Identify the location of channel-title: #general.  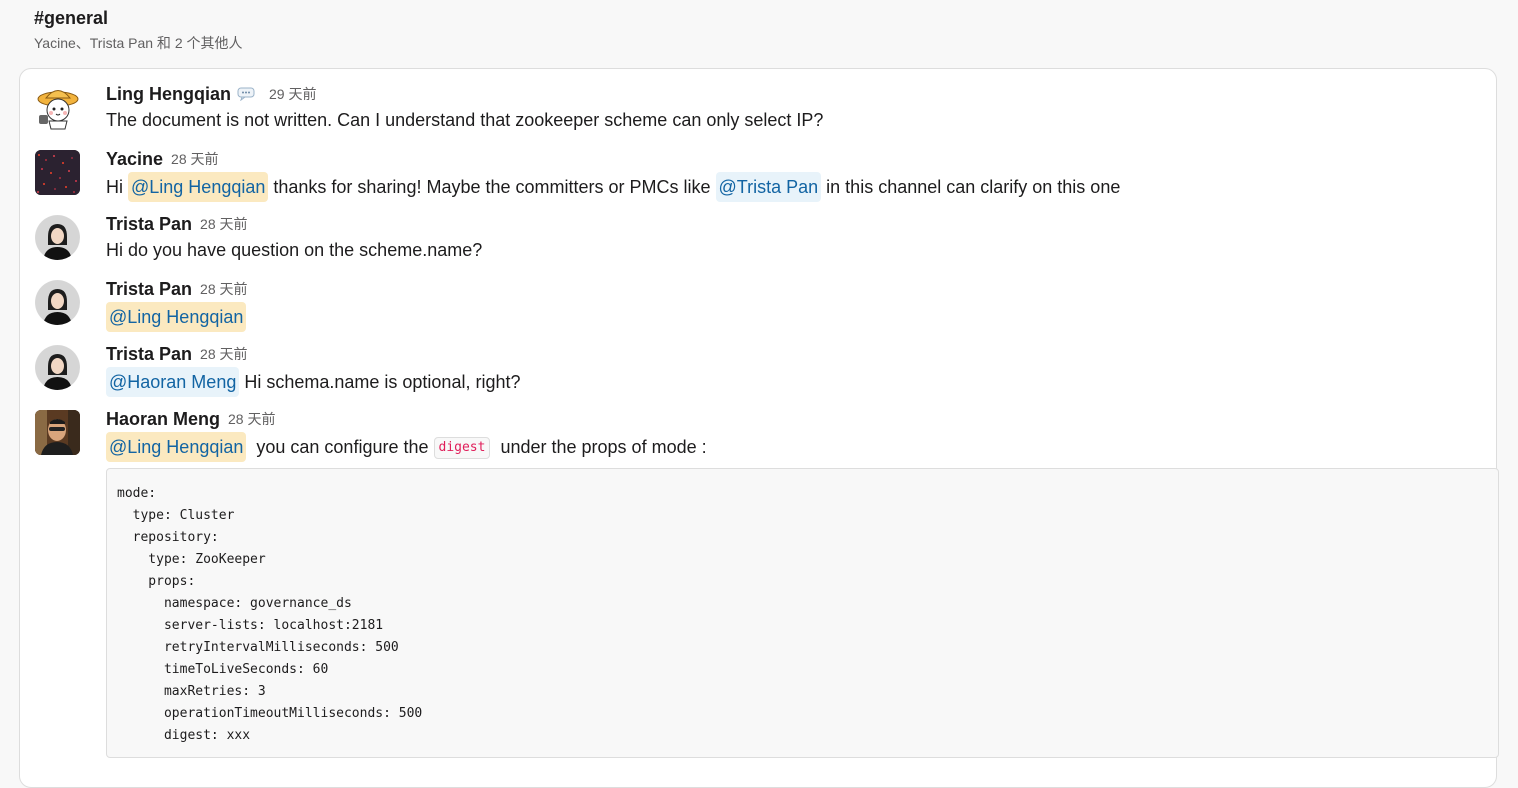
(138, 18).